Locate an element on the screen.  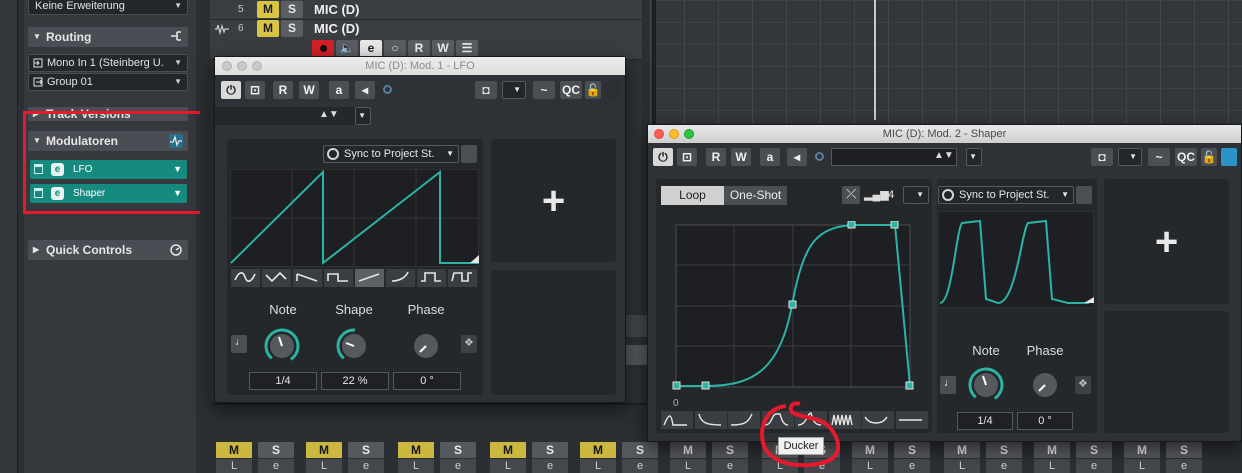
decay-shape-button is located at coordinates (711, 420).